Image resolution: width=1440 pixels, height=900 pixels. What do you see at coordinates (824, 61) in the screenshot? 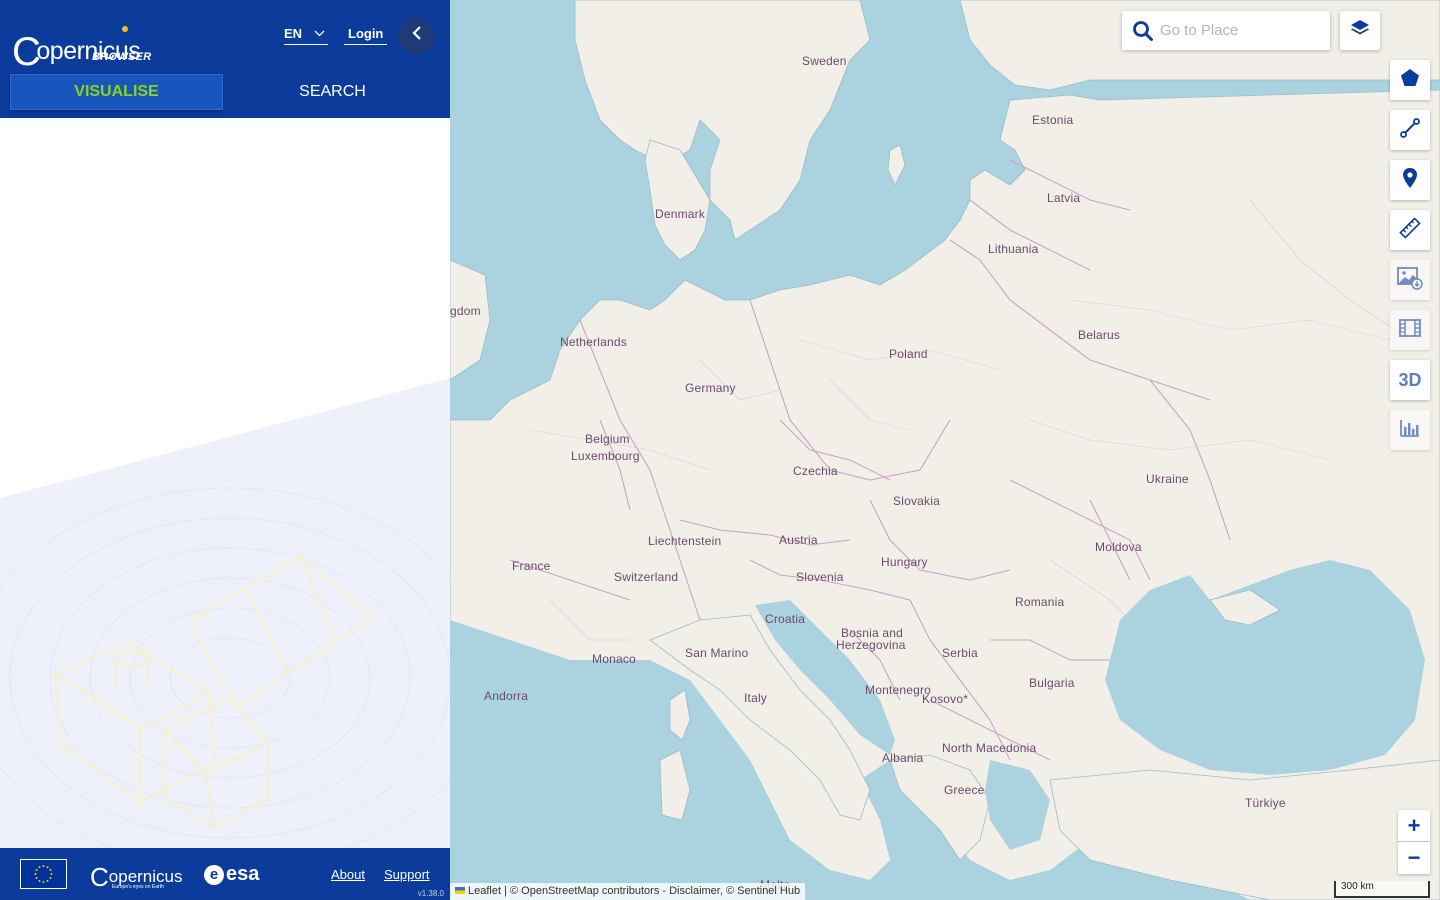
I see `map-label-sweden: Sweden` at bounding box center [824, 61].